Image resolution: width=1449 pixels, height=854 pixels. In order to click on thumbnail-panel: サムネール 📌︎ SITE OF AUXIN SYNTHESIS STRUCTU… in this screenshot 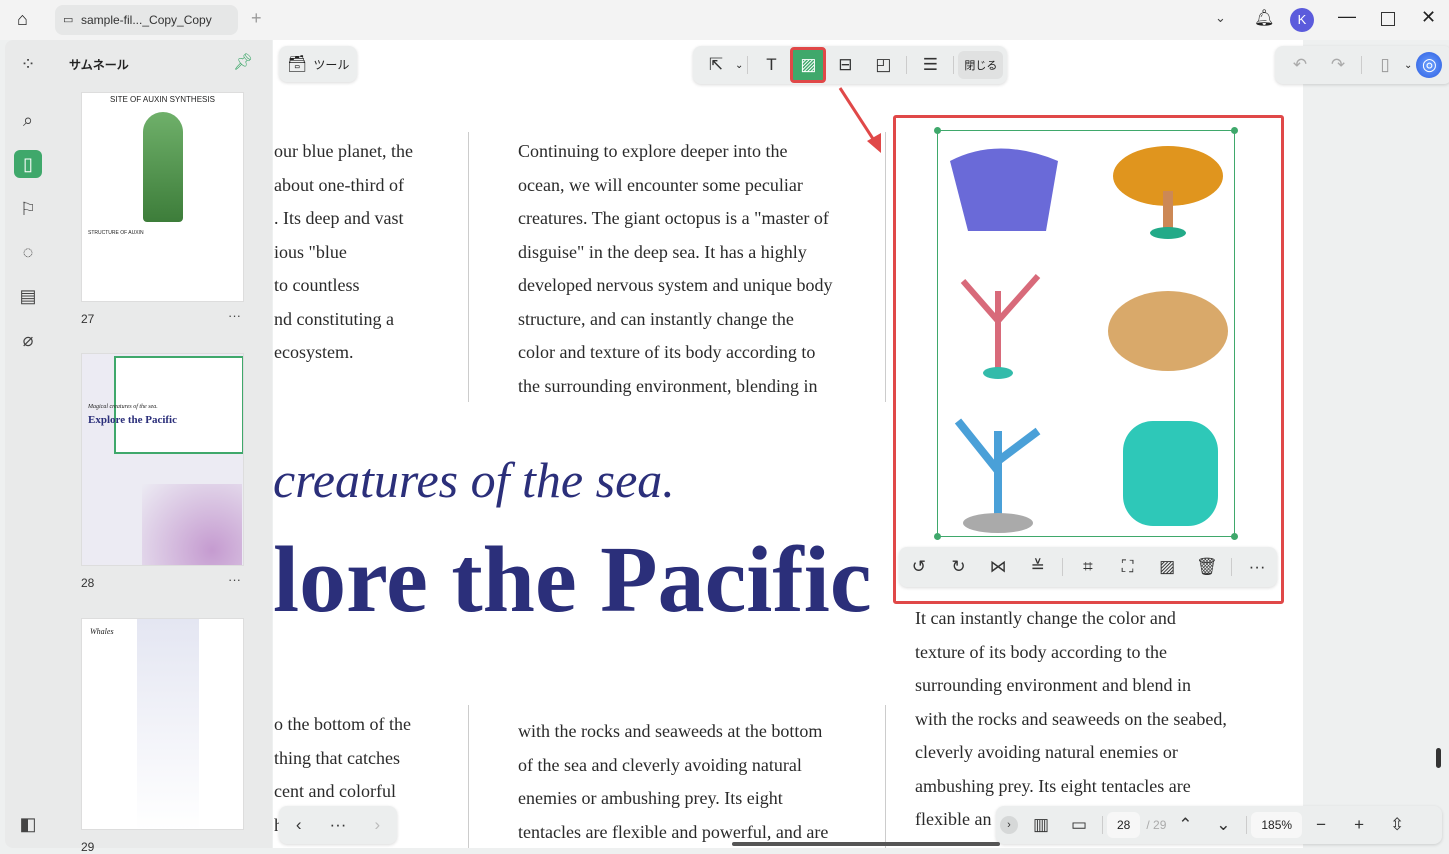, I will do `click(161, 447)`.